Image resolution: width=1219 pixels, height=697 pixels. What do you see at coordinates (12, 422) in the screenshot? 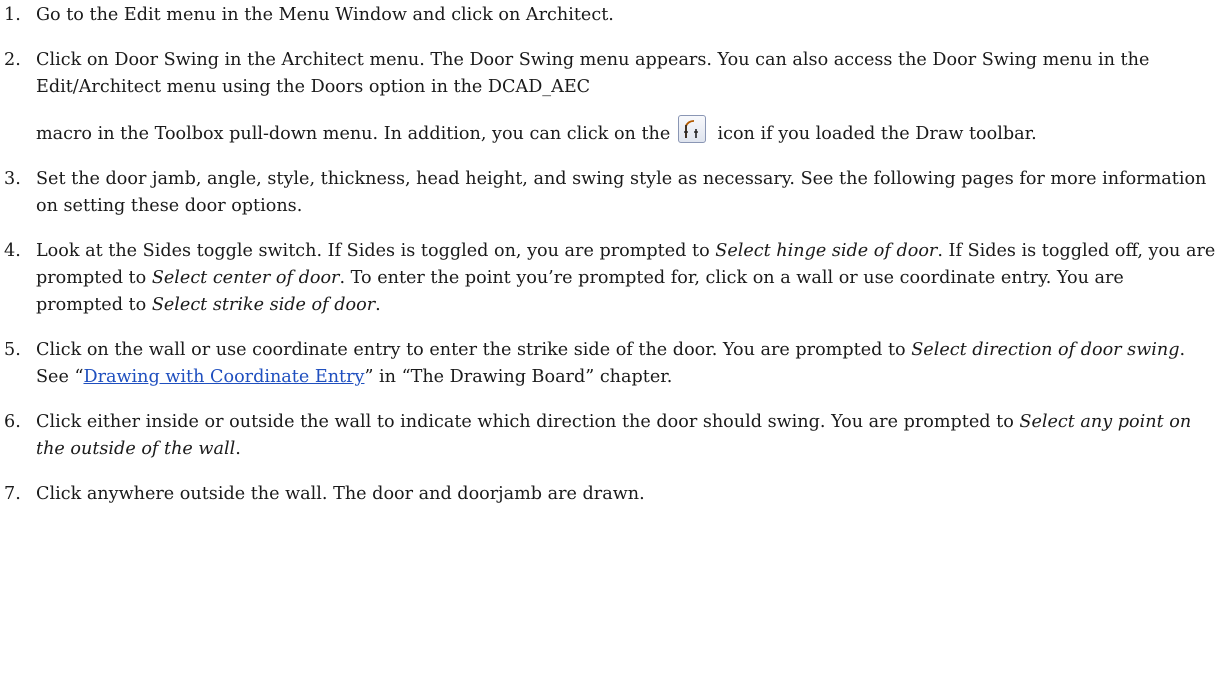
I see `step-number: 6.` at bounding box center [12, 422].